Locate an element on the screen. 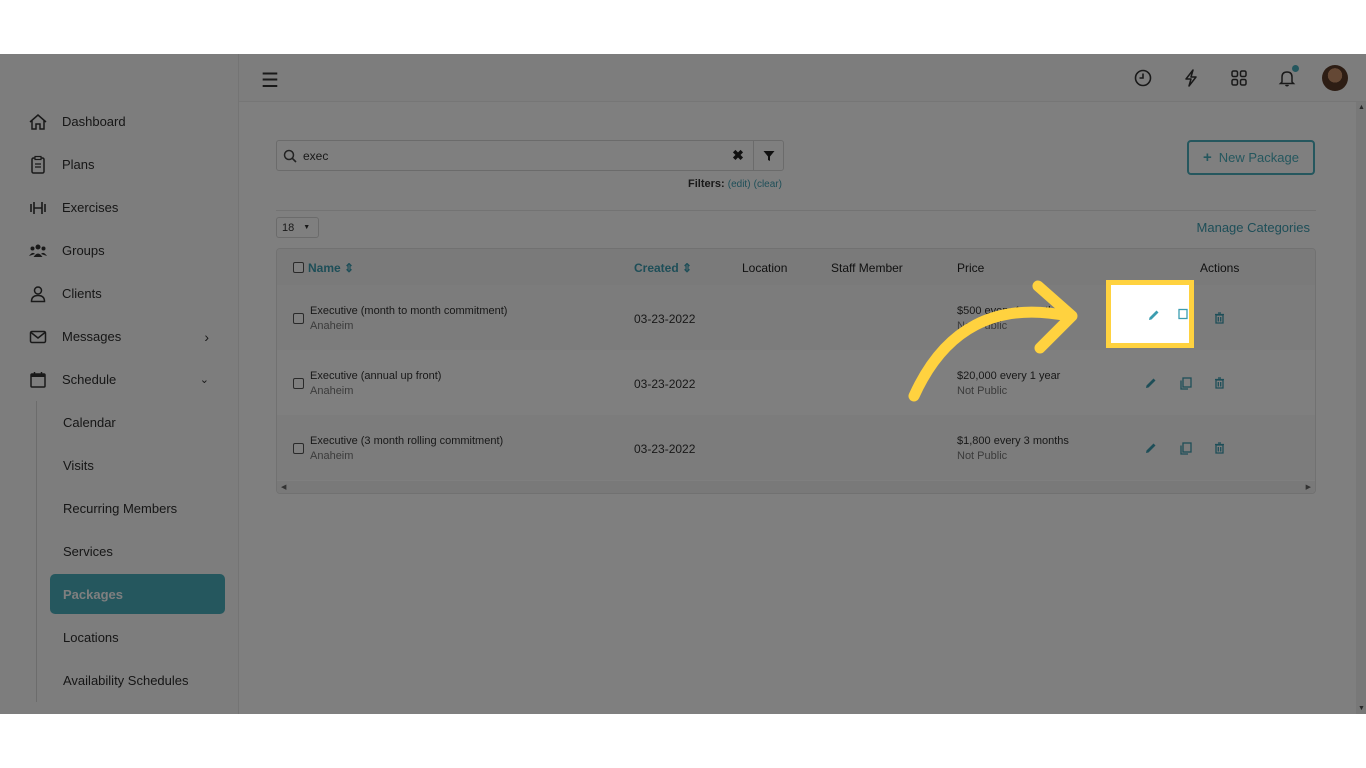 This screenshot has width=1366, height=768. sidebar-item-label: Messages is located at coordinates (92, 336).